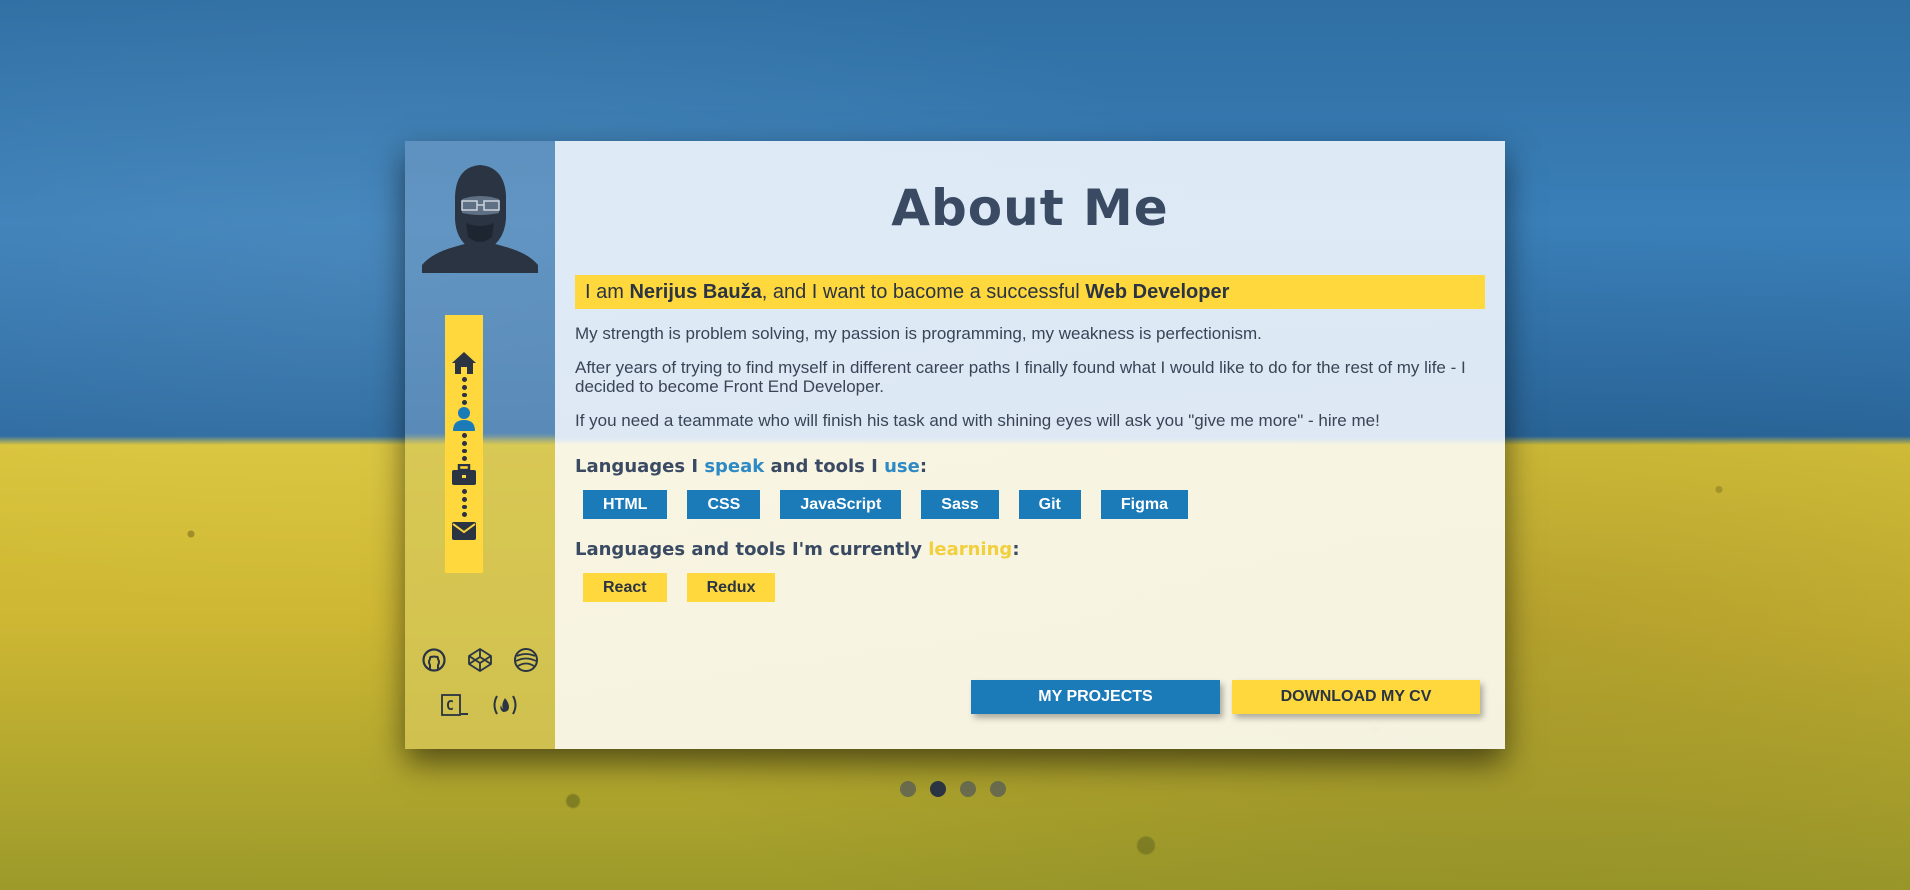  I want to click on known-heading-part1: Languages I, so click(640, 466).